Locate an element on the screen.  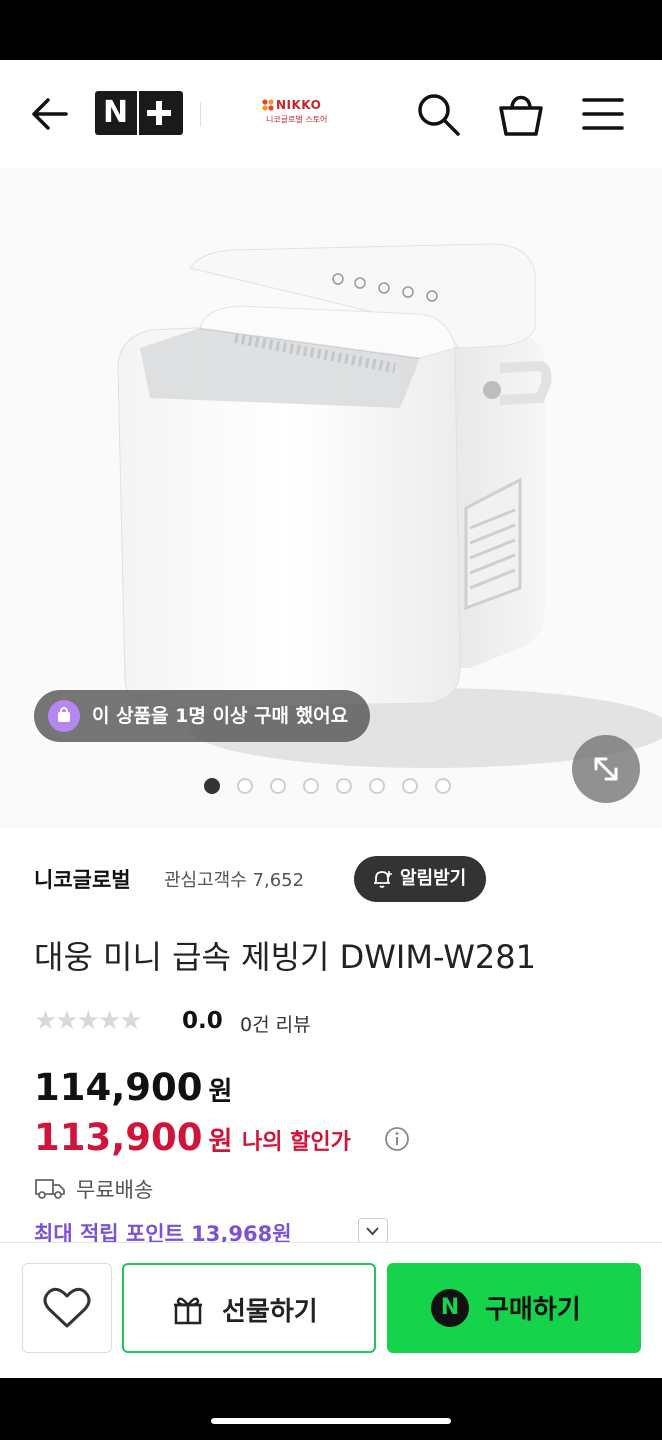
truck-icon is located at coordinates (50, 1189).